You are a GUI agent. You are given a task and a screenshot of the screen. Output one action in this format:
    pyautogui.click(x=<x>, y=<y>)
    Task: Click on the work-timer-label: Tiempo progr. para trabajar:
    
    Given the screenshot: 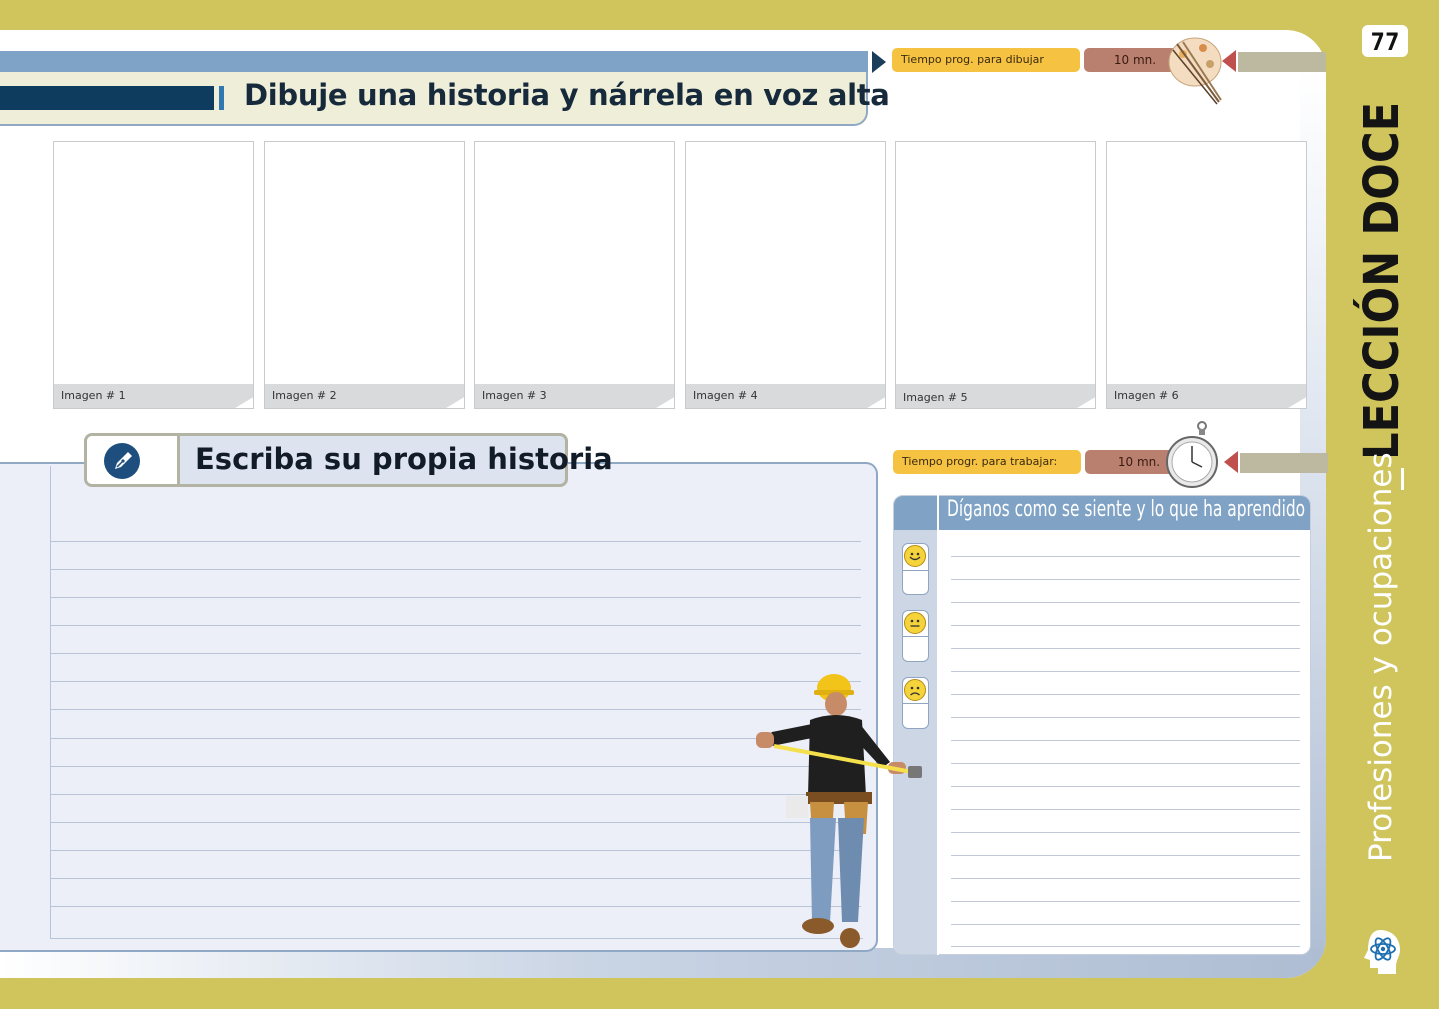 What is the action you would take?
    pyautogui.click(x=987, y=462)
    